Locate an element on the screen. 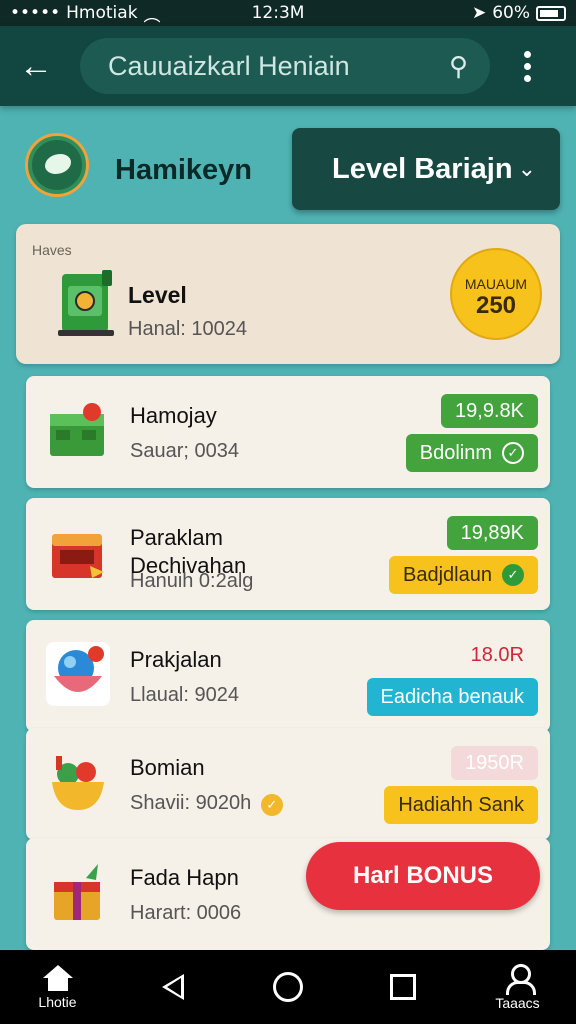  price-badge: 19,89K is located at coordinates (492, 533).